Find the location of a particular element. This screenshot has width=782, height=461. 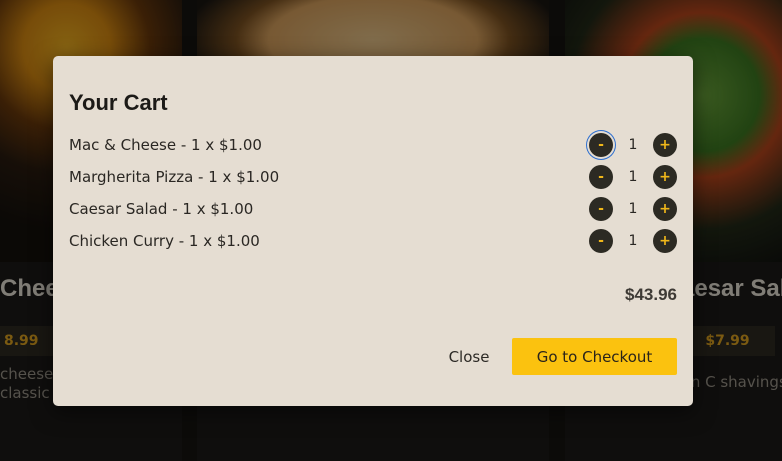

cart-title: Your Cart is located at coordinates (118, 102).